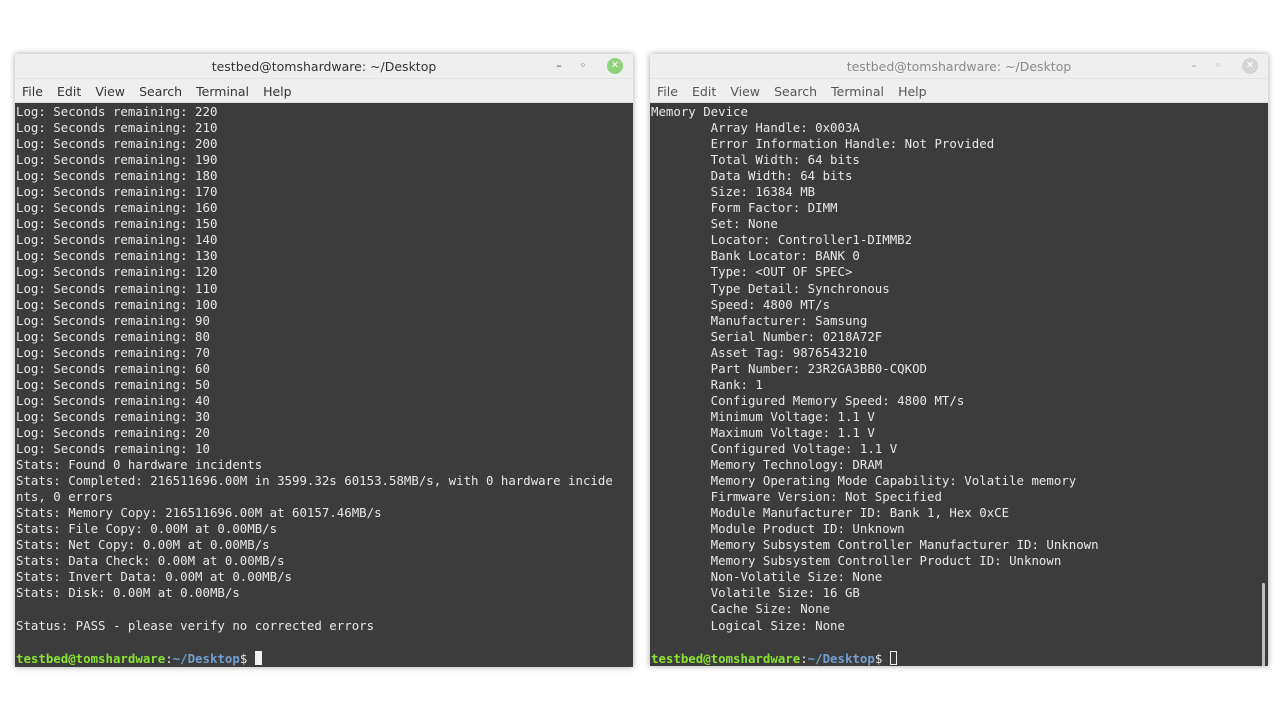 Image resolution: width=1280 pixels, height=720 pixels. What do you see at coordinates (752, 272) in the screenshot?
I see `terminal-line: Type: <OUT OF SPEC>` at bounding box center [752, 272].